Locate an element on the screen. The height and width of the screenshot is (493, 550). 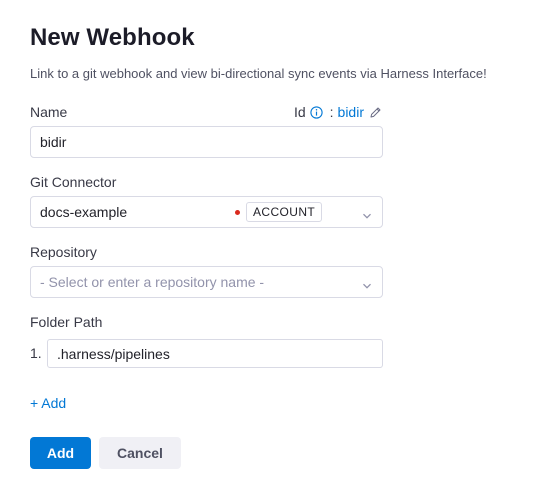
id-value: bidir is located at coordinates (350, 112).